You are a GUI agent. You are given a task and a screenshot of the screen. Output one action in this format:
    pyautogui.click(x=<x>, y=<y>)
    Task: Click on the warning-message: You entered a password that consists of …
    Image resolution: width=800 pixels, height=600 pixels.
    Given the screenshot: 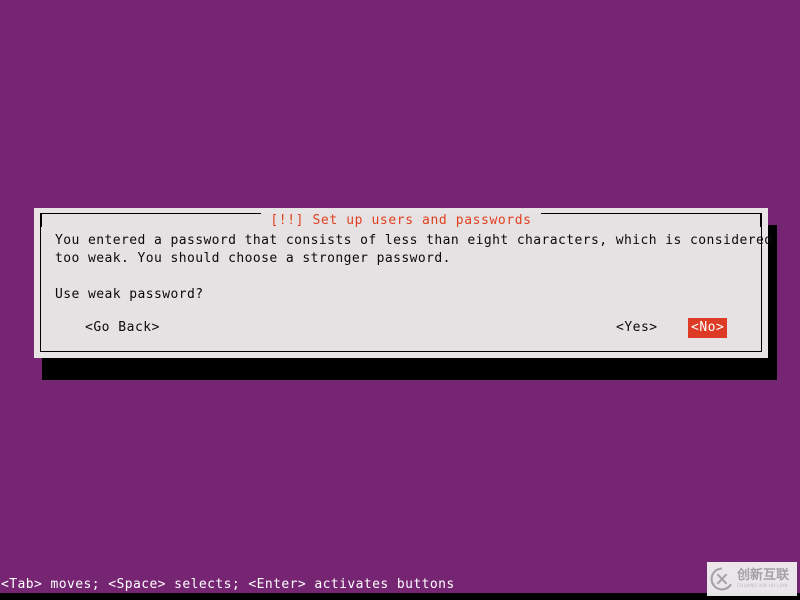 What is the action you would take?
    pyautogui.click(x=414, y=250)
    